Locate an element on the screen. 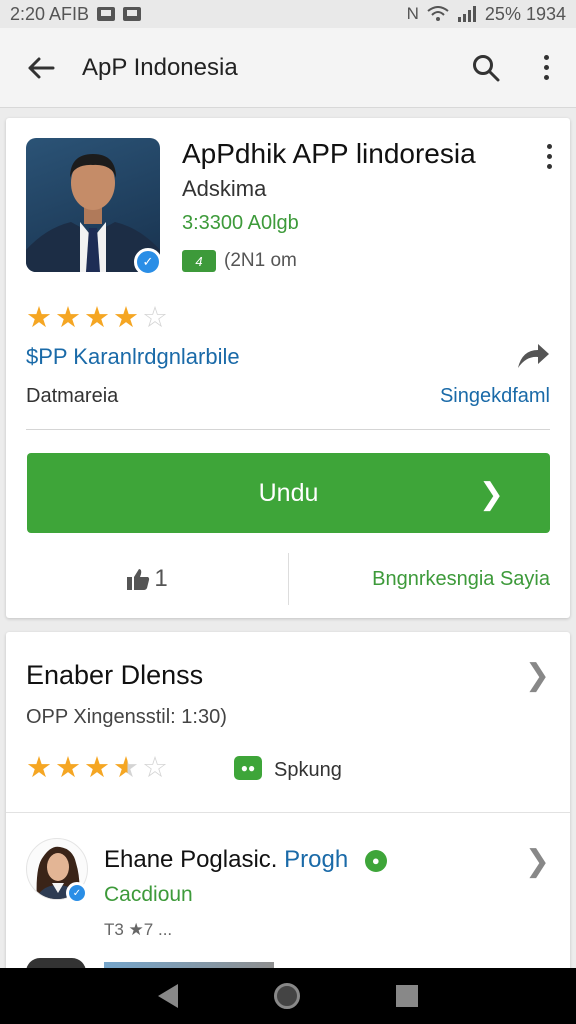  reviewer-tag: Progh is located at coordinates (316, 859).